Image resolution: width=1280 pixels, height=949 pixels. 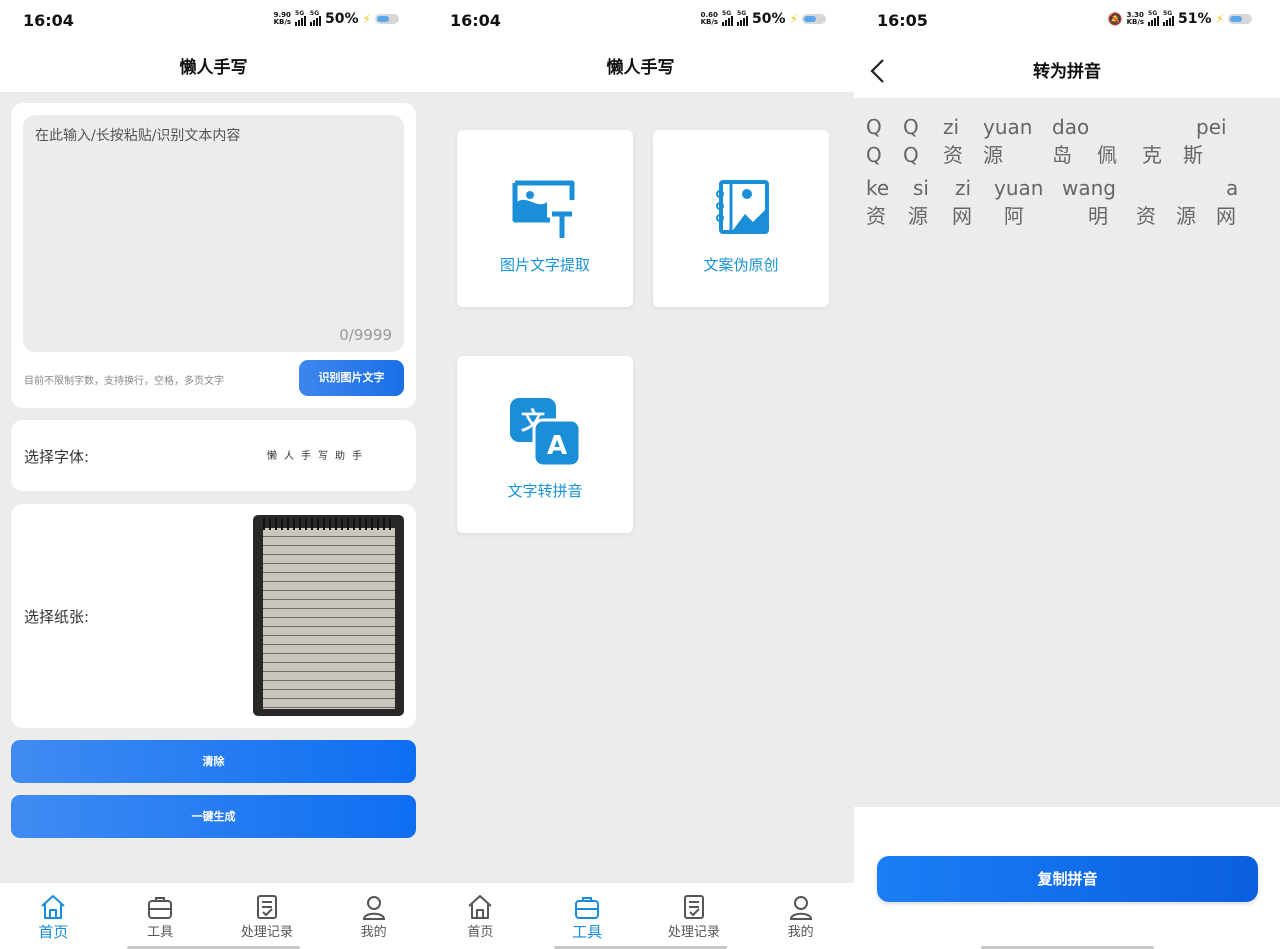 What do you see at coordinates (138, 136) in the screenshot?
I see `text-input-placeholder: 在此输入/长按粘贴/识别文本内容` at bounding box center [138, 136].